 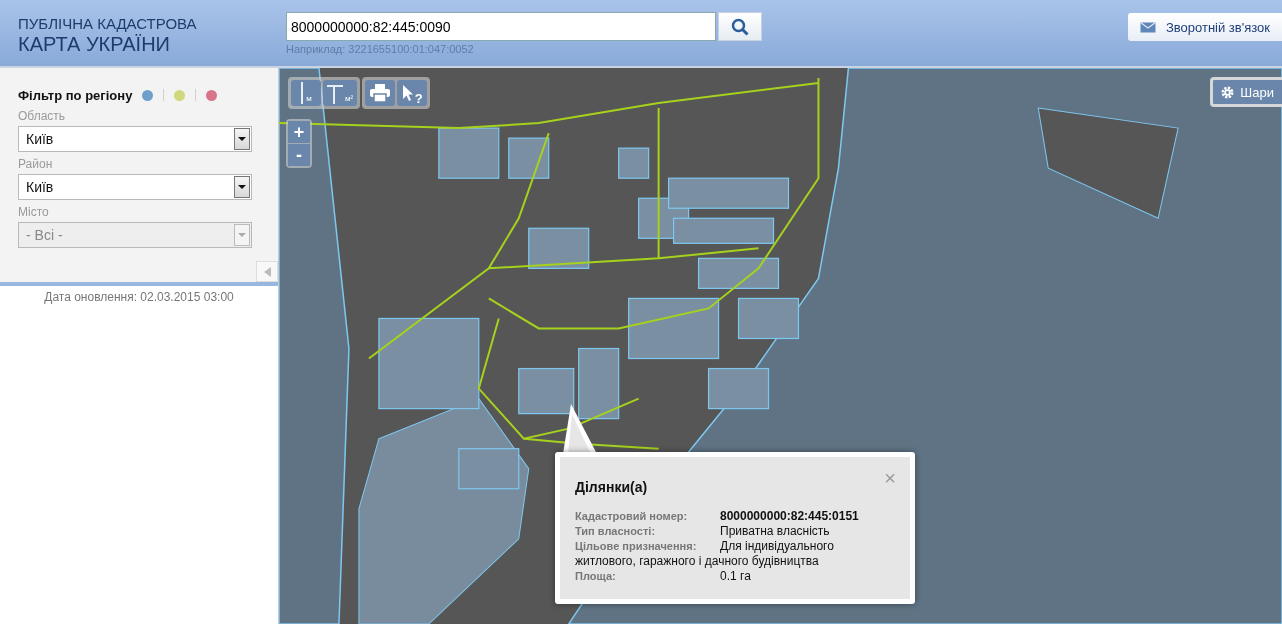 I want to click on layers-button: Шари, so click(x=1246, y=92).